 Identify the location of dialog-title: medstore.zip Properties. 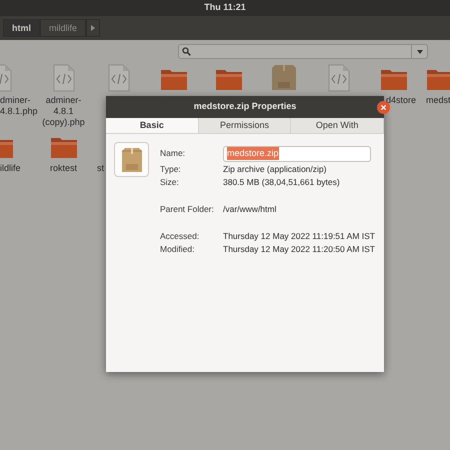
(245, 107).